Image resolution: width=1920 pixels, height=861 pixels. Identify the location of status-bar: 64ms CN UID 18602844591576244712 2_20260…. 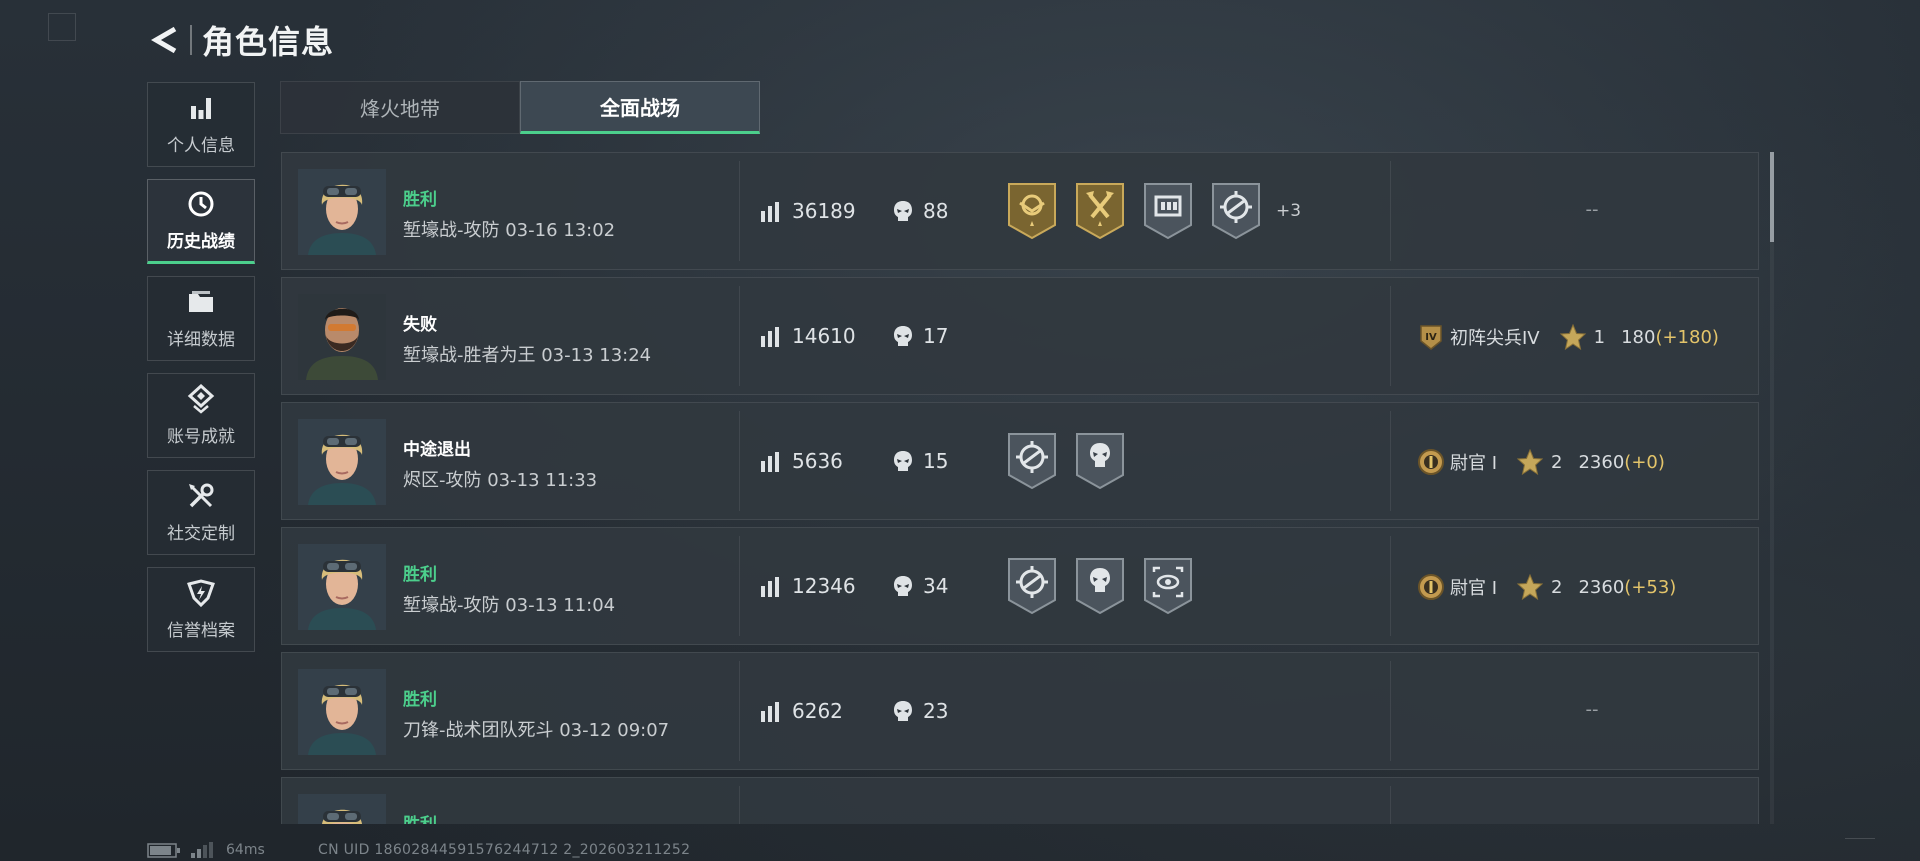
(960, 850).